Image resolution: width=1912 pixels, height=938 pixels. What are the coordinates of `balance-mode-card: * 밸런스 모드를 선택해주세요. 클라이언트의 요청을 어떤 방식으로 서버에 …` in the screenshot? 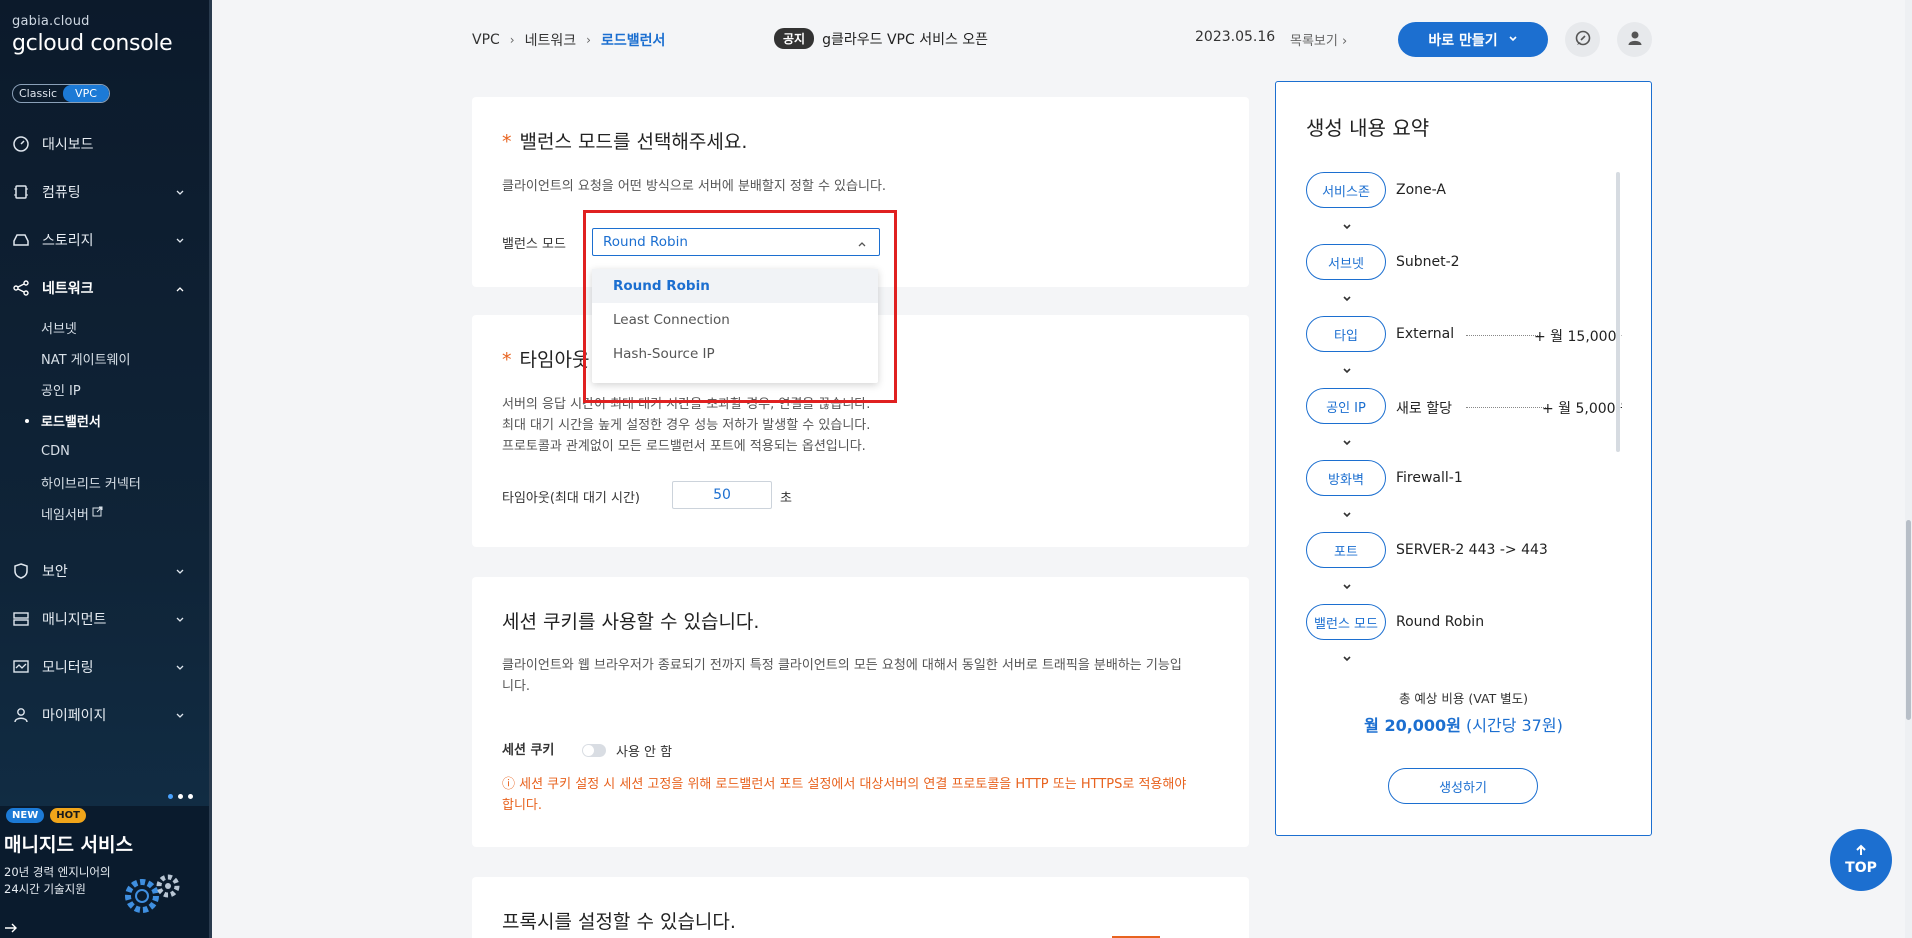 It's located at (860, 192).